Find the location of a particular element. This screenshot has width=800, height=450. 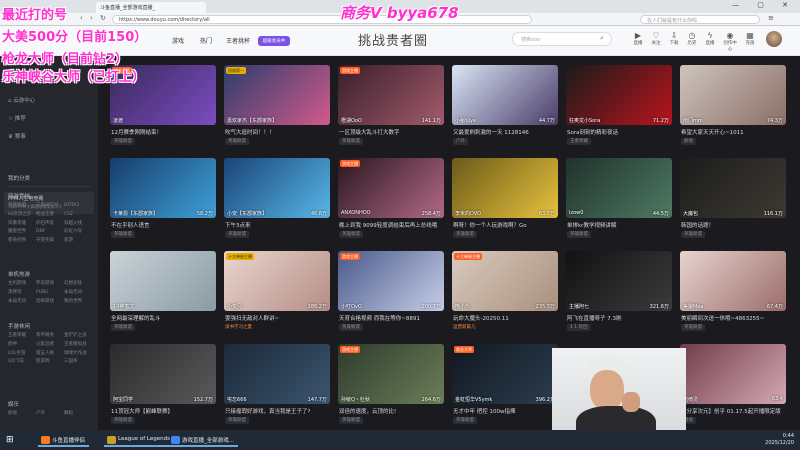

system-clock: 0:44 2025/12/20 is located at coordinates (779, 440).